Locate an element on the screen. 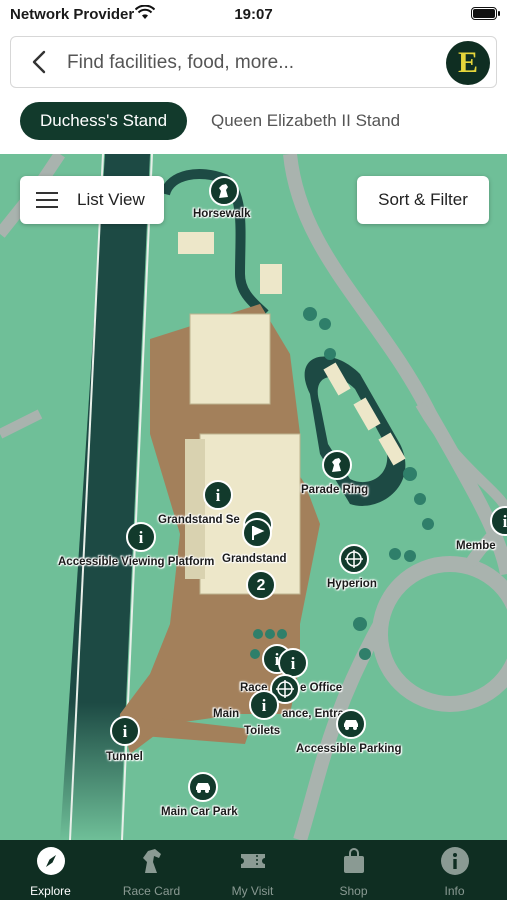  accessible-viewing-label: Accessible Viewing Platform is located at coordinates (136, 562).